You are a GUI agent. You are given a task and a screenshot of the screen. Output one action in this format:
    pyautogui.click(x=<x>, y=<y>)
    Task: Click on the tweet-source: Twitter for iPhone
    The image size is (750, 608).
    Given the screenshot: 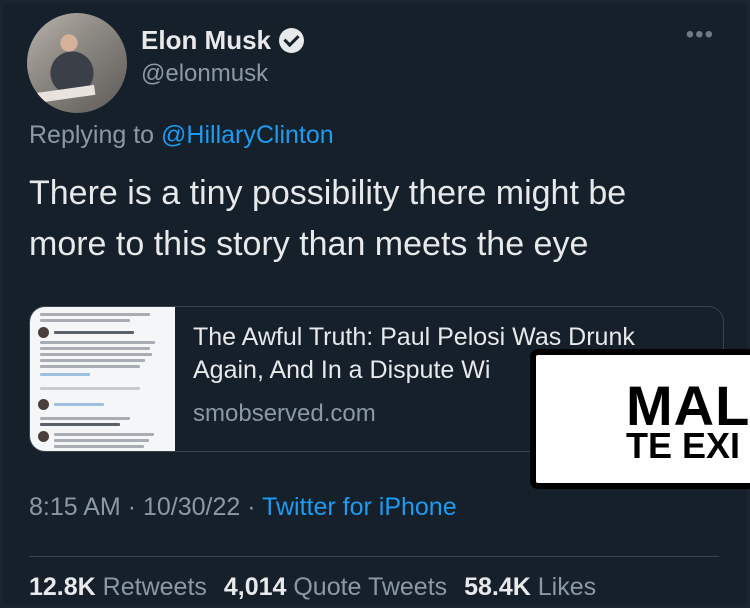 What is the action you would take?
    pyautogui.click(x=359, y=507)
    